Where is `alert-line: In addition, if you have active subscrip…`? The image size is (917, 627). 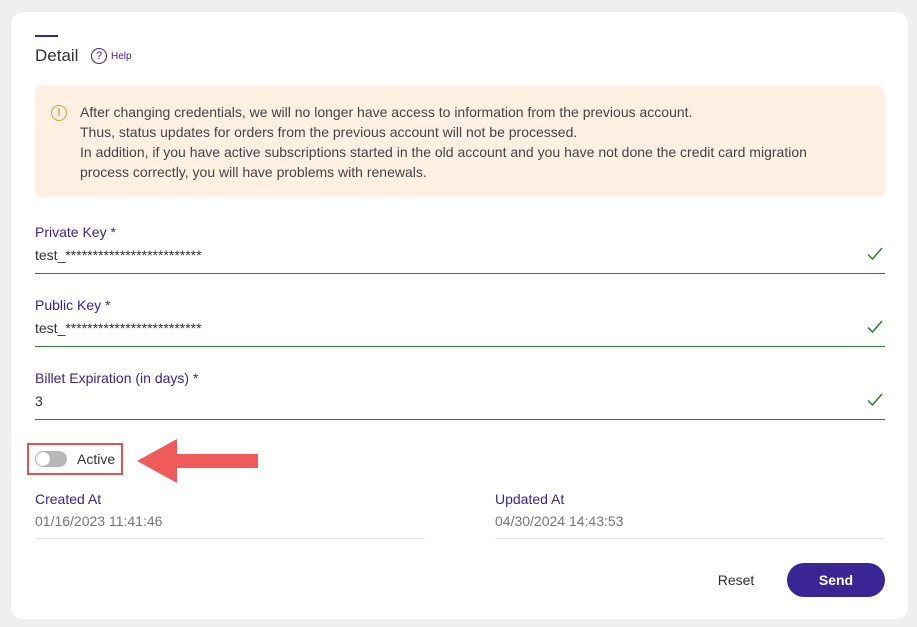 alert-line: In addition, if you have active subscrip… is located at coordinates (443, 152).